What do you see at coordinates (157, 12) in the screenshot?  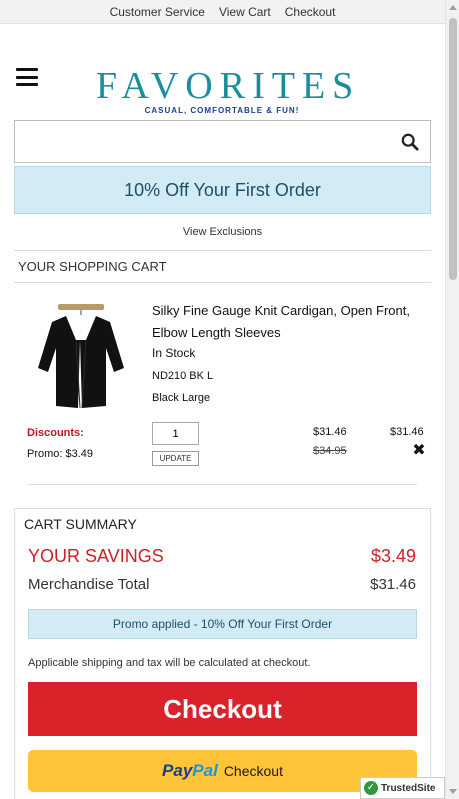 I see `customer-service-link: Customer Service` at bounding box center [157, 12].